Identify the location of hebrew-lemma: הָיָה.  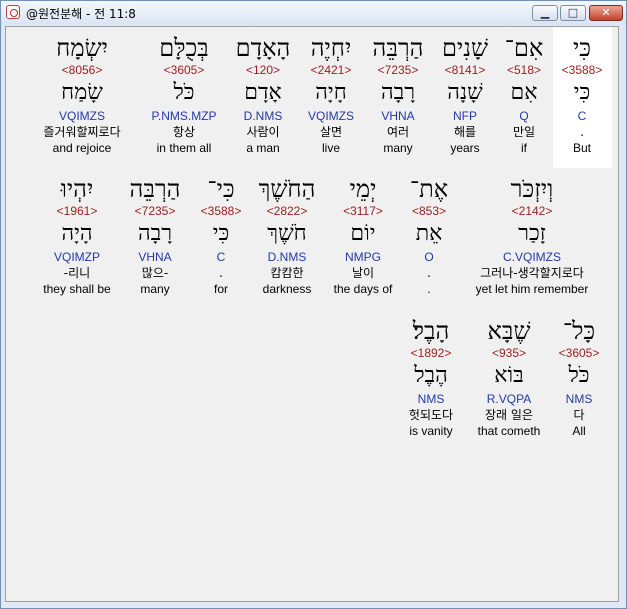
(77, 233).